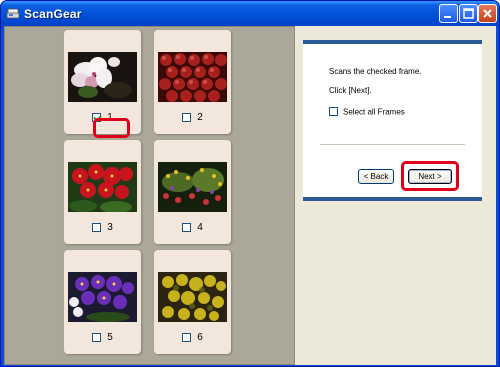 The width and height of the screenshot is (500, 367). Describe the element at coordinates (187, 227) in the screenshot. I see `frame-4-checkbox` at that location.